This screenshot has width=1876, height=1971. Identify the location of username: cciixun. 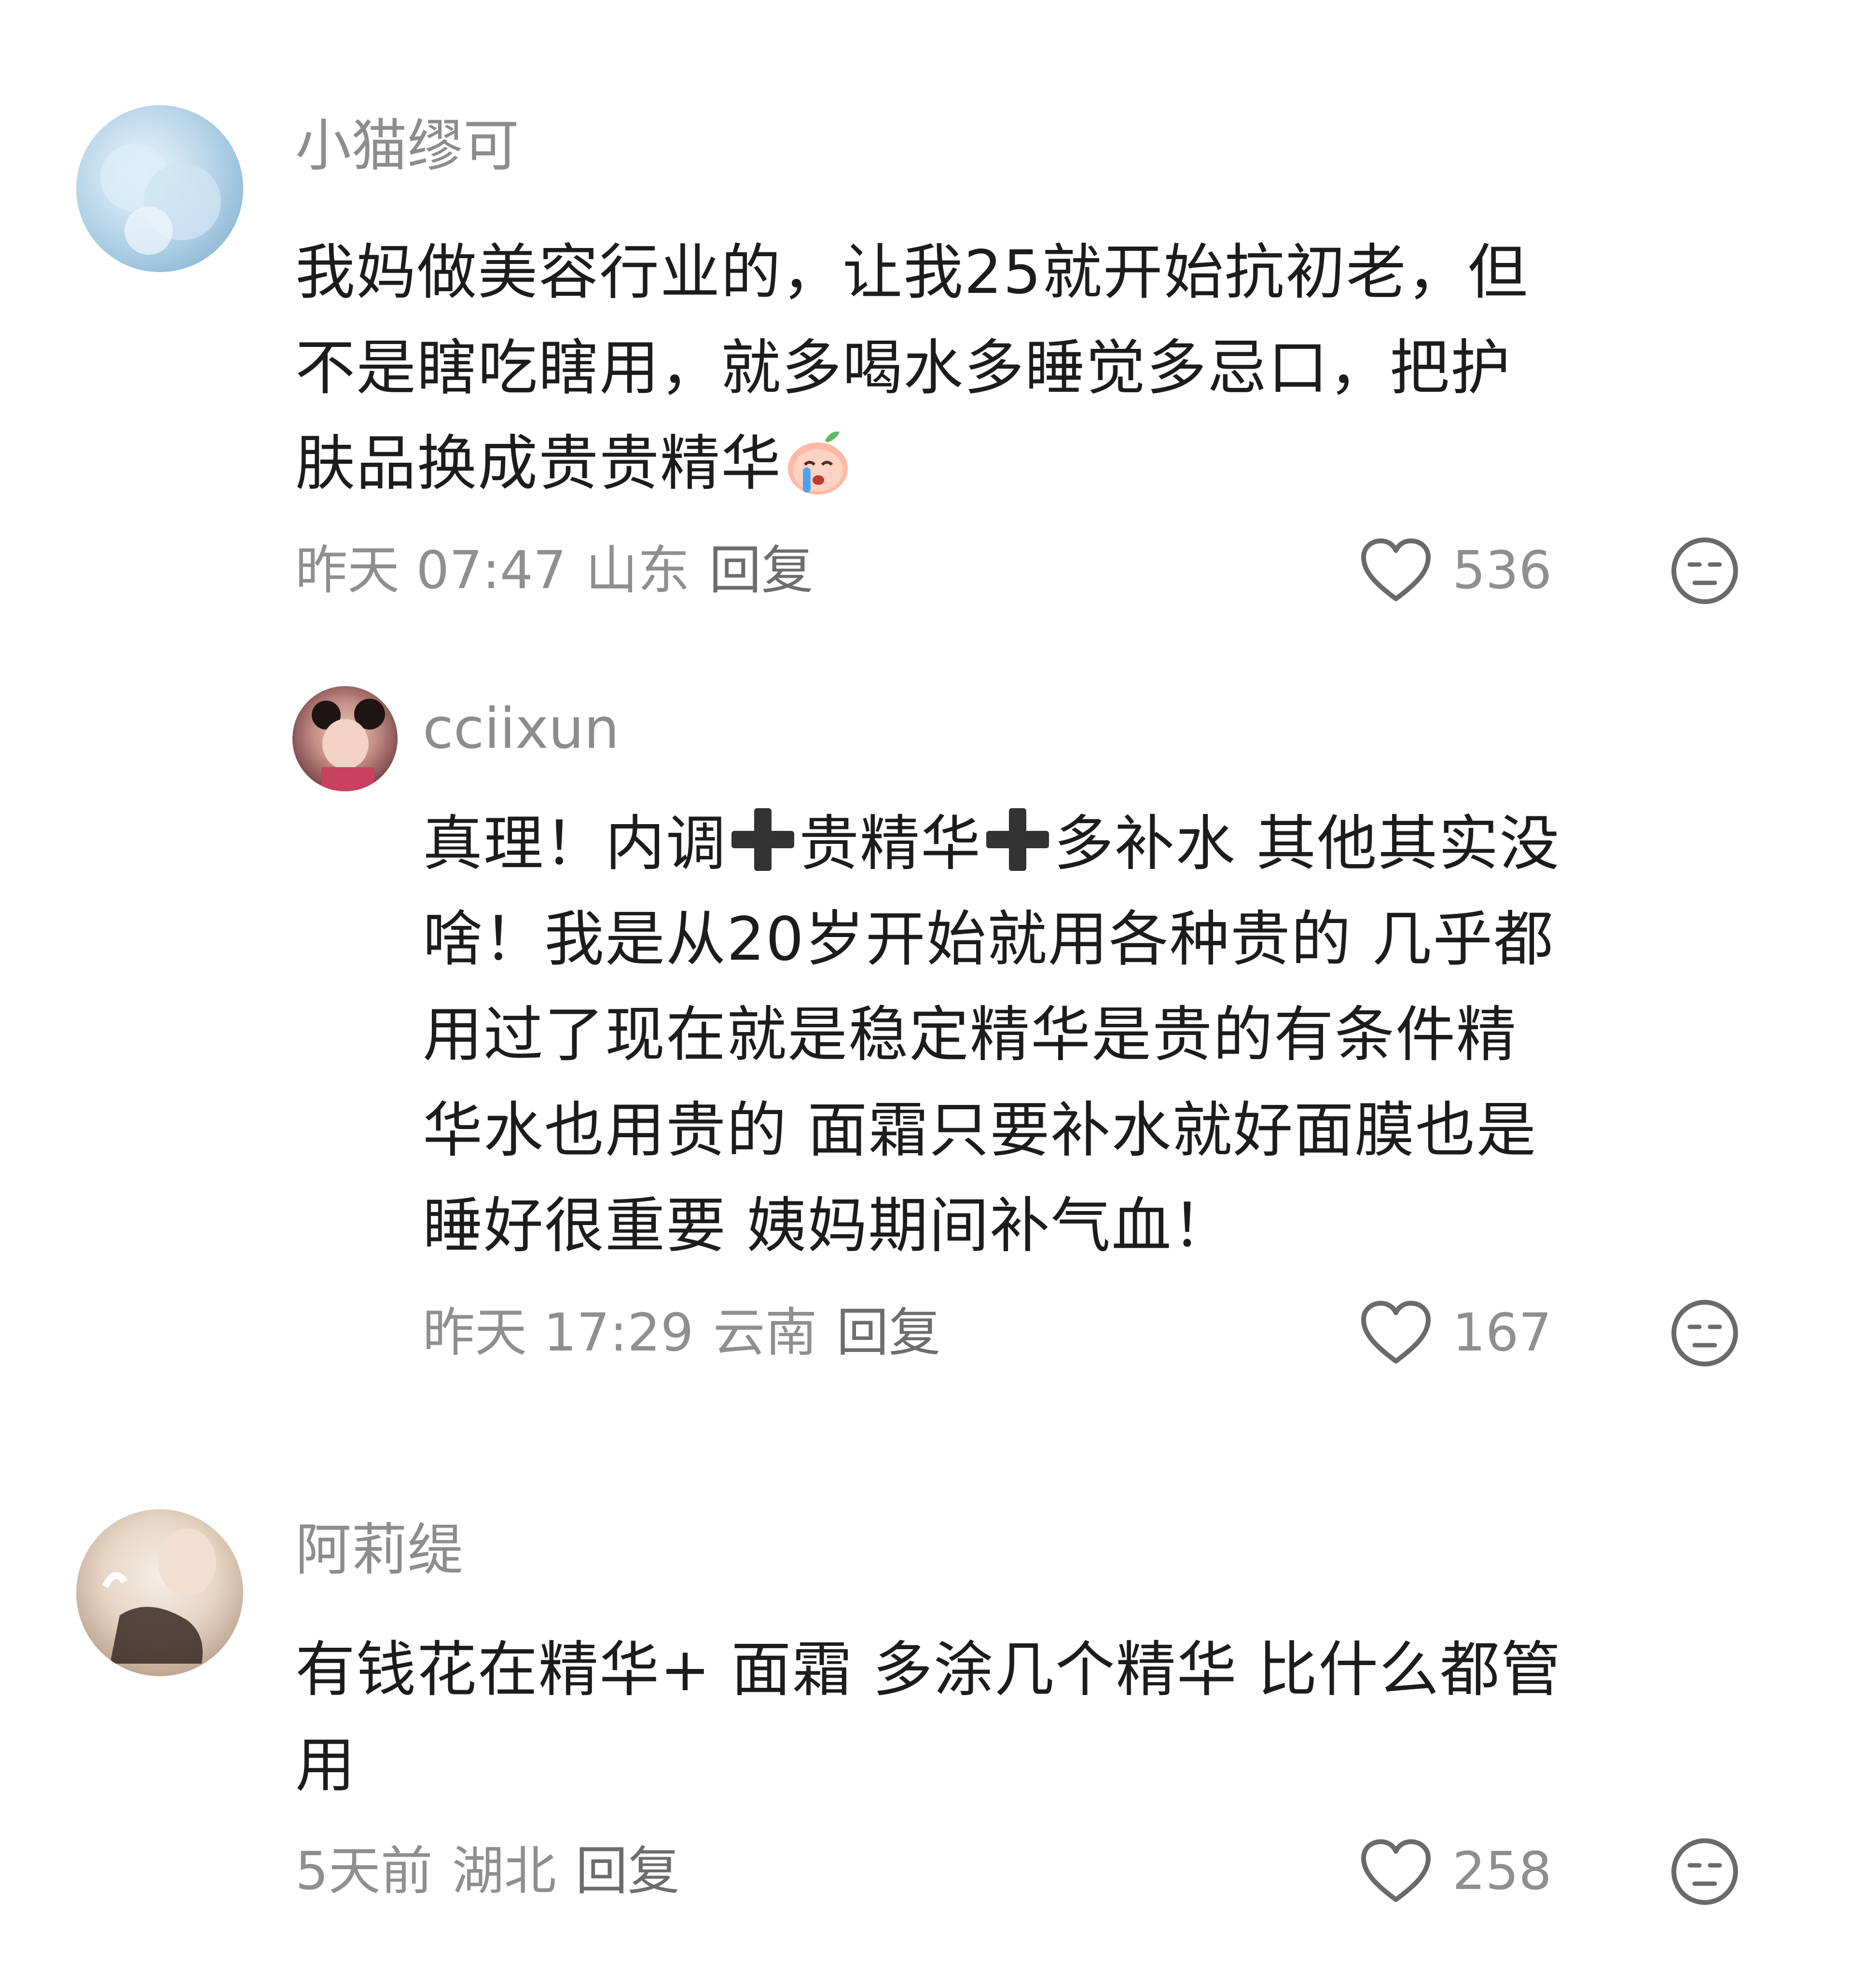
(521, 729).